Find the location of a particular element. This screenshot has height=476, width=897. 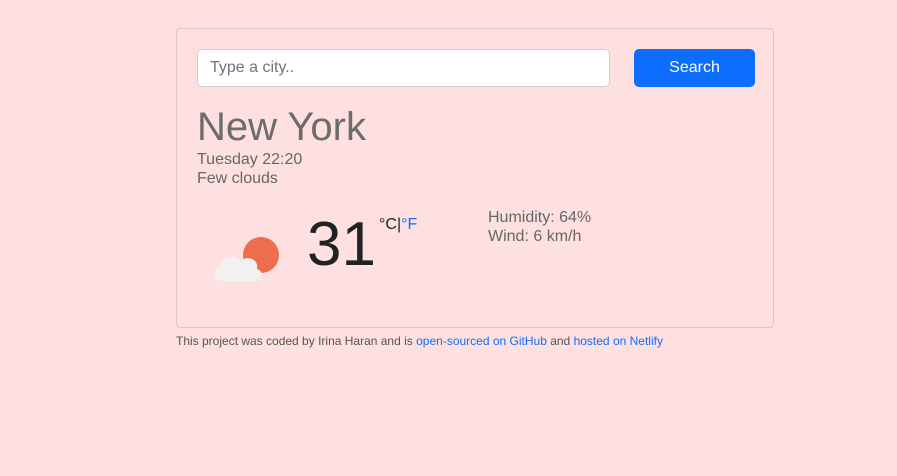

few-clouds-night-icon is located at coordinates (247, 258).